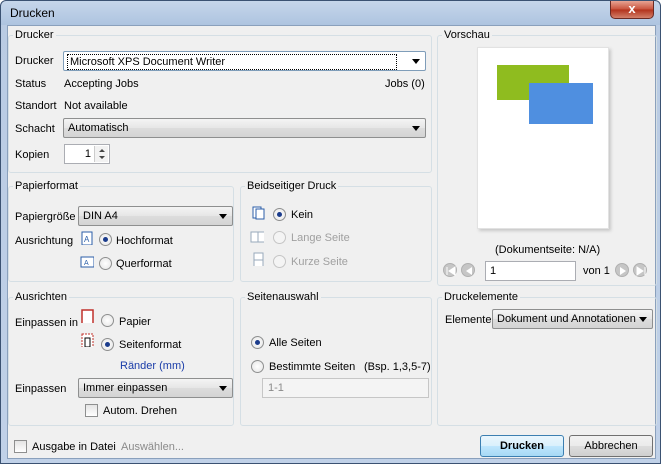 This screenshot has height=464, width=661. I want to click on title-bar: Drucken x, so click(330, 13).